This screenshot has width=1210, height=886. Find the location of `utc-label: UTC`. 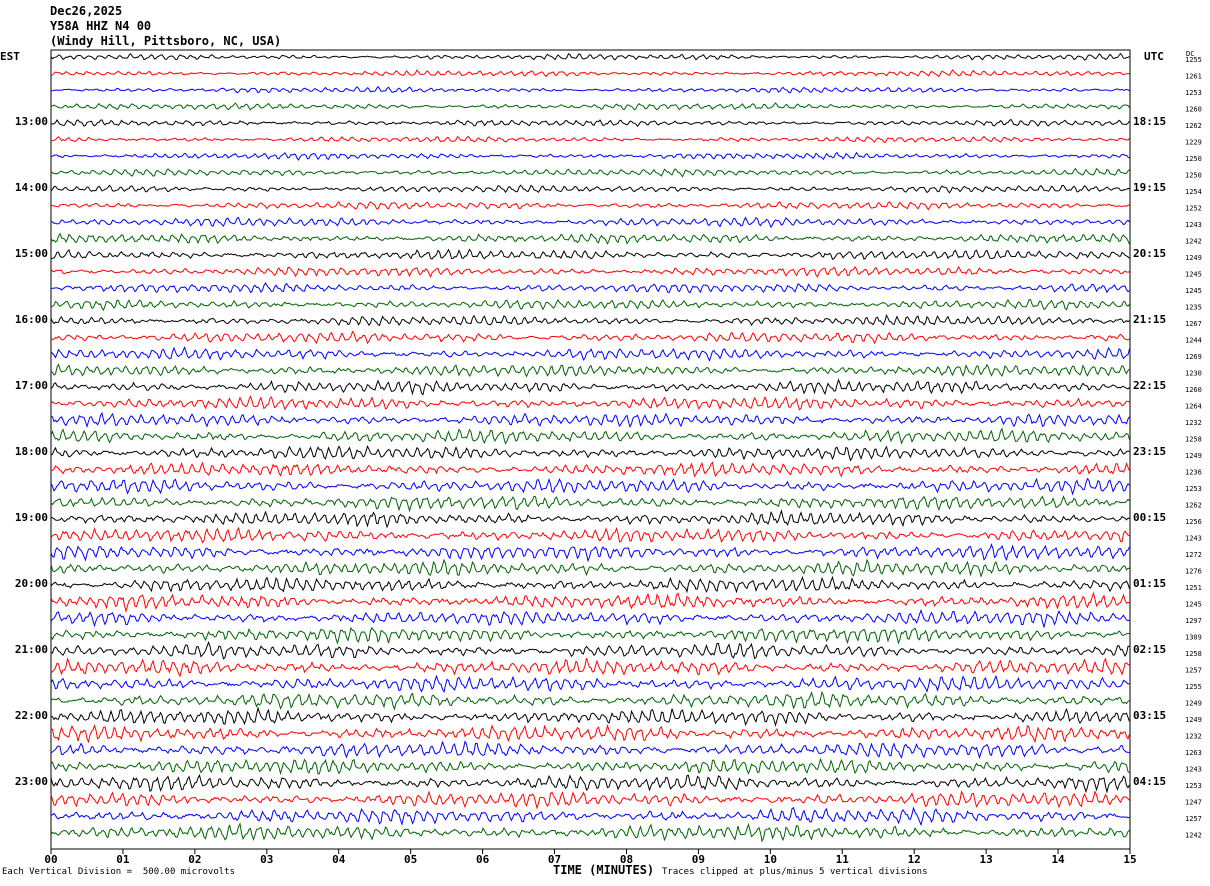

utc-label: UTC is located at coordinates (1154, 56).